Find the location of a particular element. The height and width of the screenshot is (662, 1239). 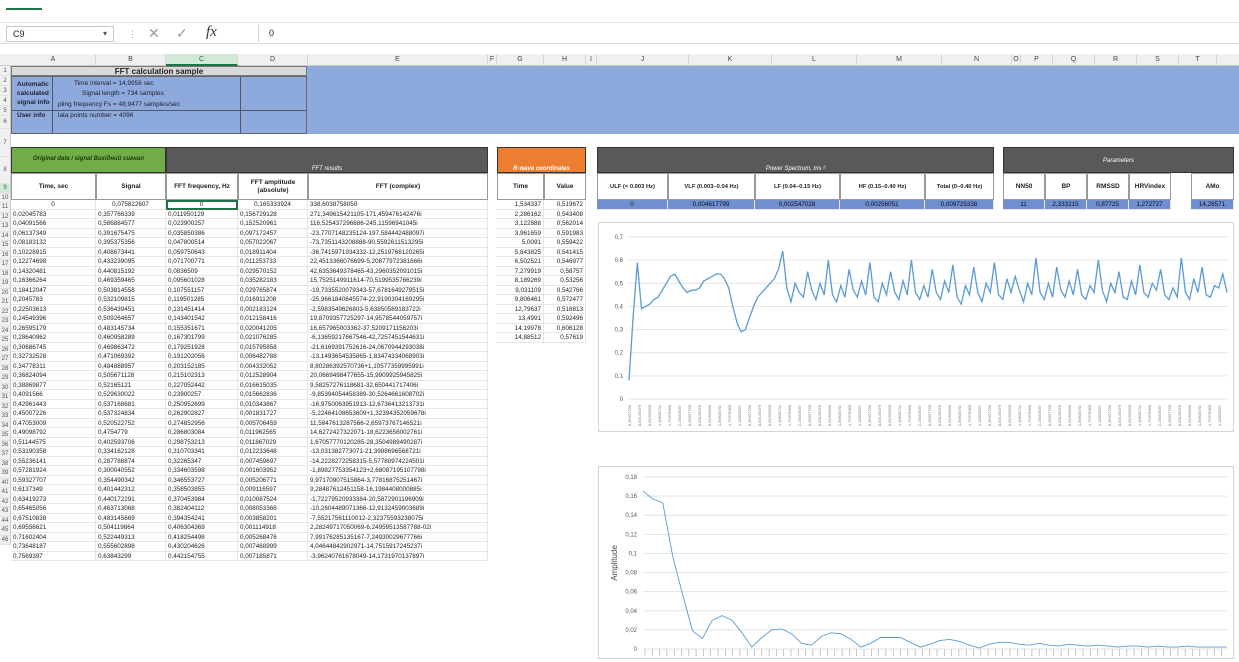

table-cell-fft-complex: -2,5983549626803-5,63850589183722i is located at coordinates (398, 310).